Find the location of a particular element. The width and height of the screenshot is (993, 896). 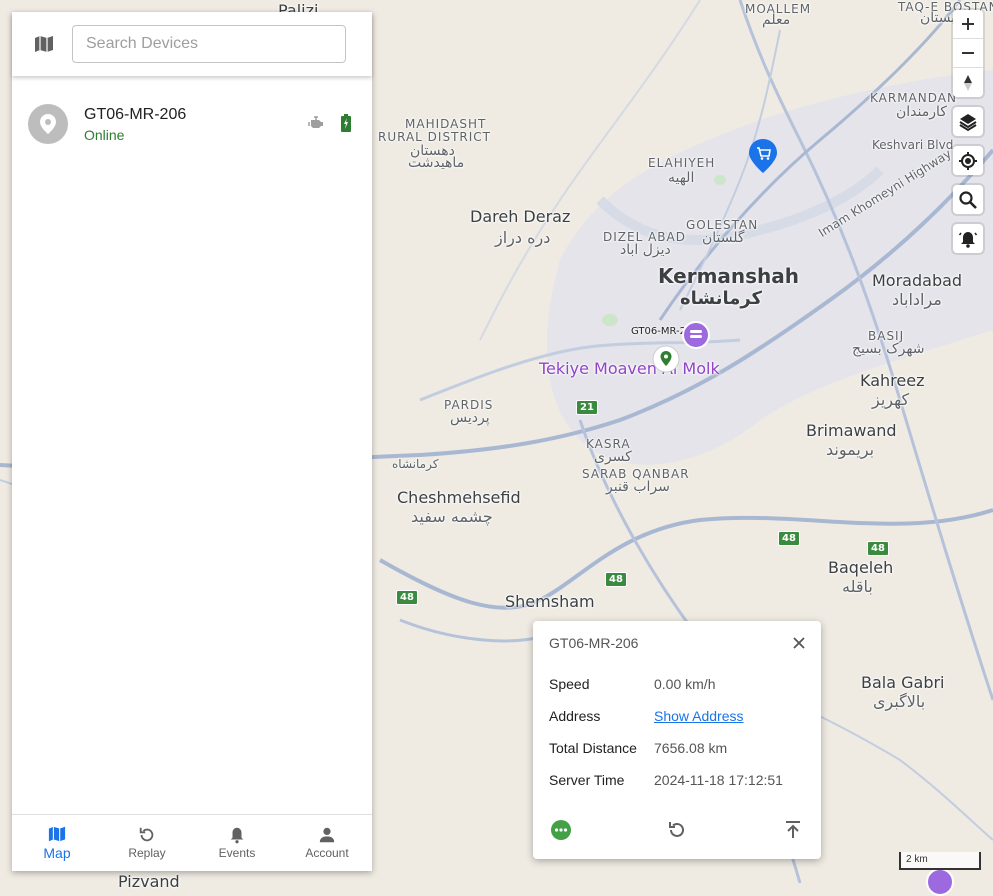

device-status: Online is located at coordinates (104, 134).